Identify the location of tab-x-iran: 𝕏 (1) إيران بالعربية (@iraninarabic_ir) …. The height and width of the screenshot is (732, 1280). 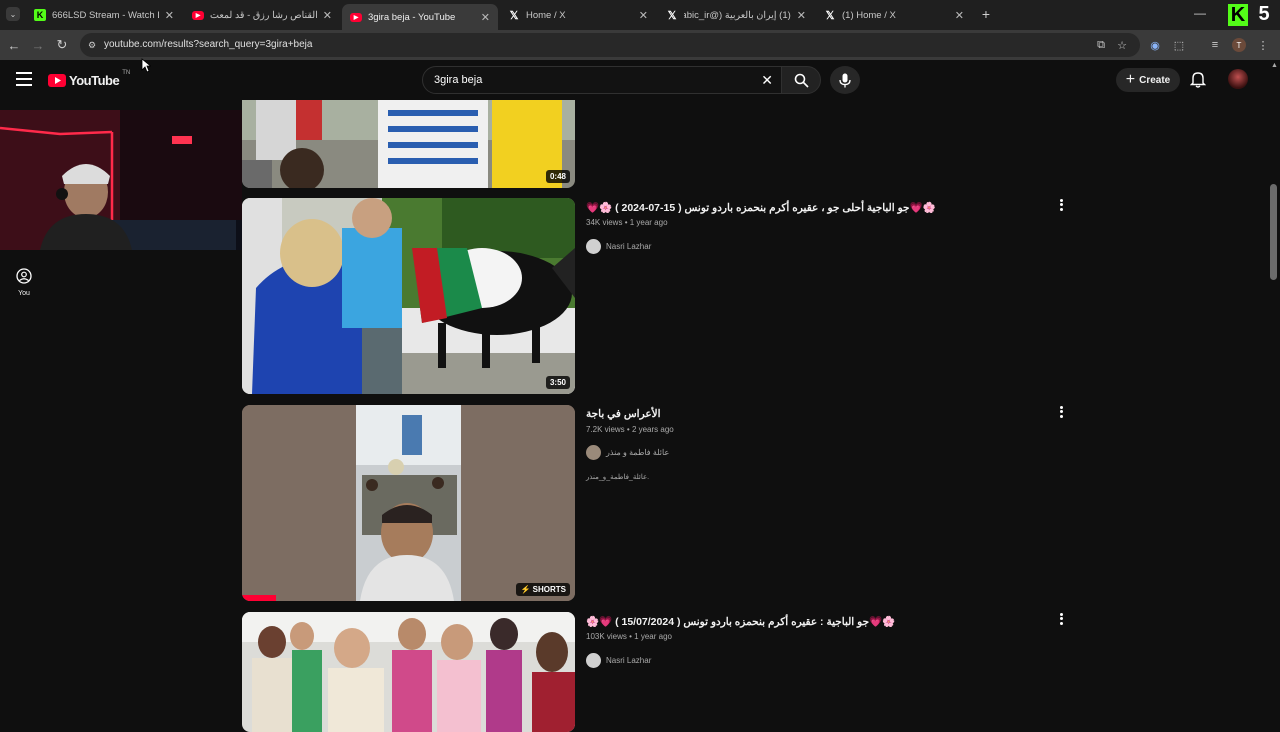
(736, 15).